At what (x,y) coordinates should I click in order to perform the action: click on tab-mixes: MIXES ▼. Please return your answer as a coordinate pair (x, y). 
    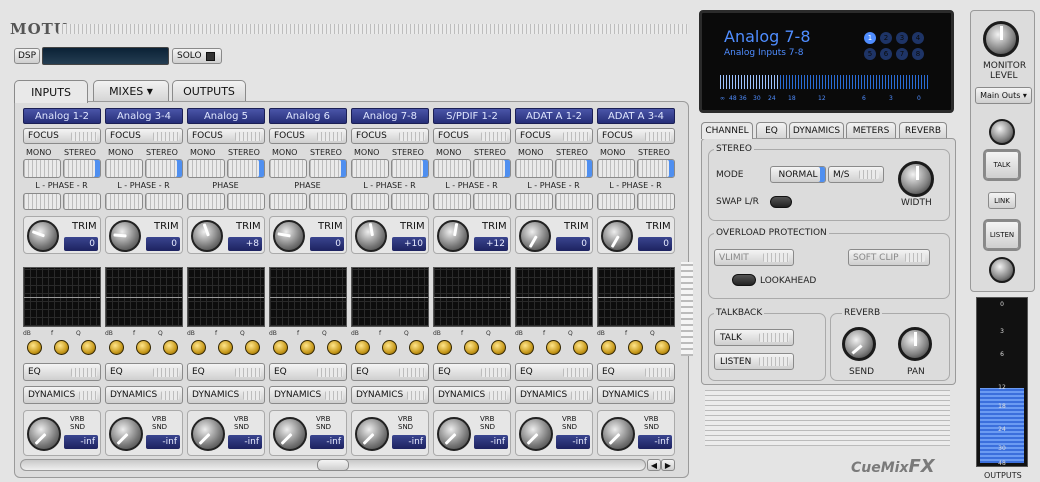
    Looking at the image, I should click on (131, 90).